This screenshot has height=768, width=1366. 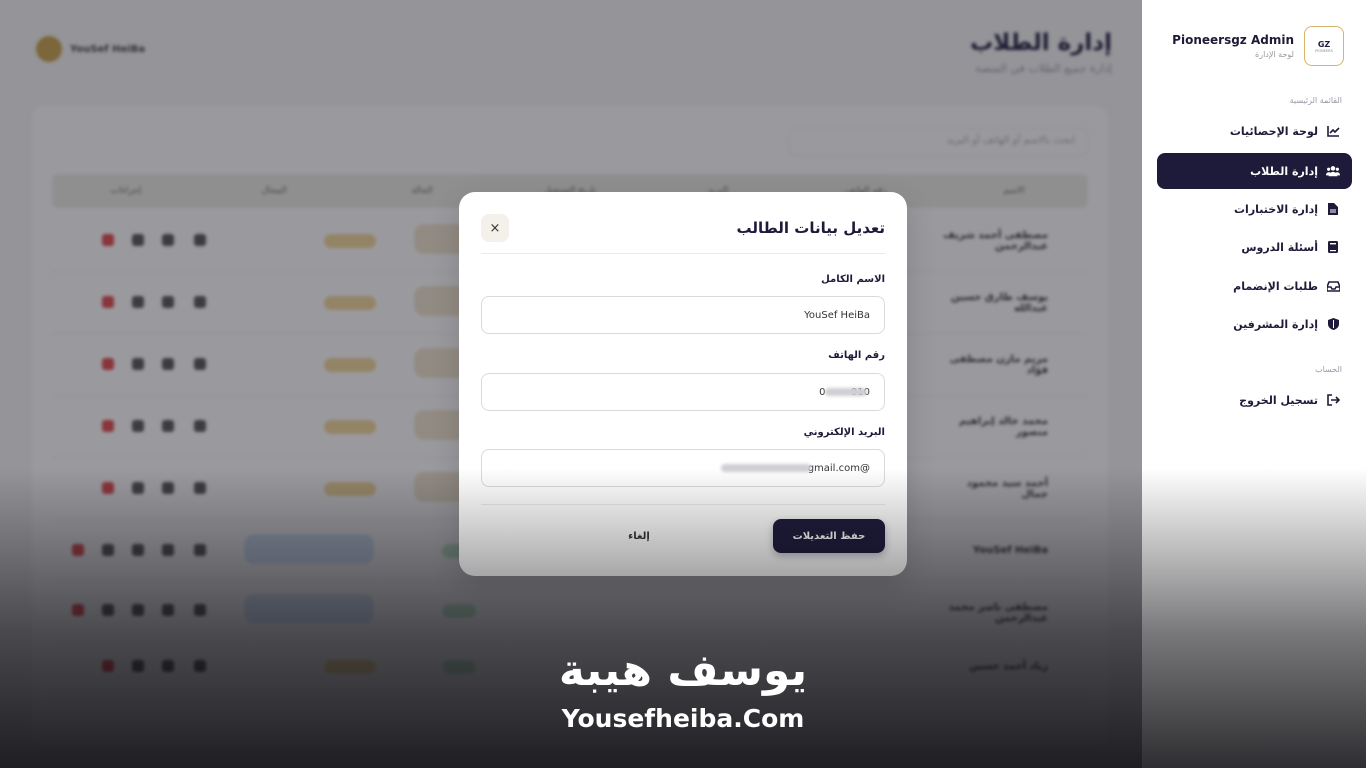 I want to click on sidebar-item-supervisors: إدارة المشرفين, so click(x=1254, y=324).